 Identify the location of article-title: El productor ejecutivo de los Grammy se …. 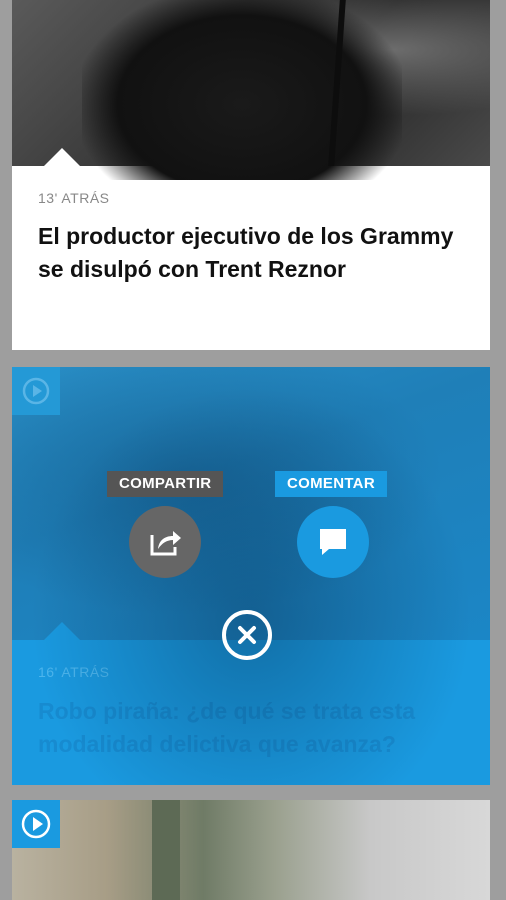
(248, 253).